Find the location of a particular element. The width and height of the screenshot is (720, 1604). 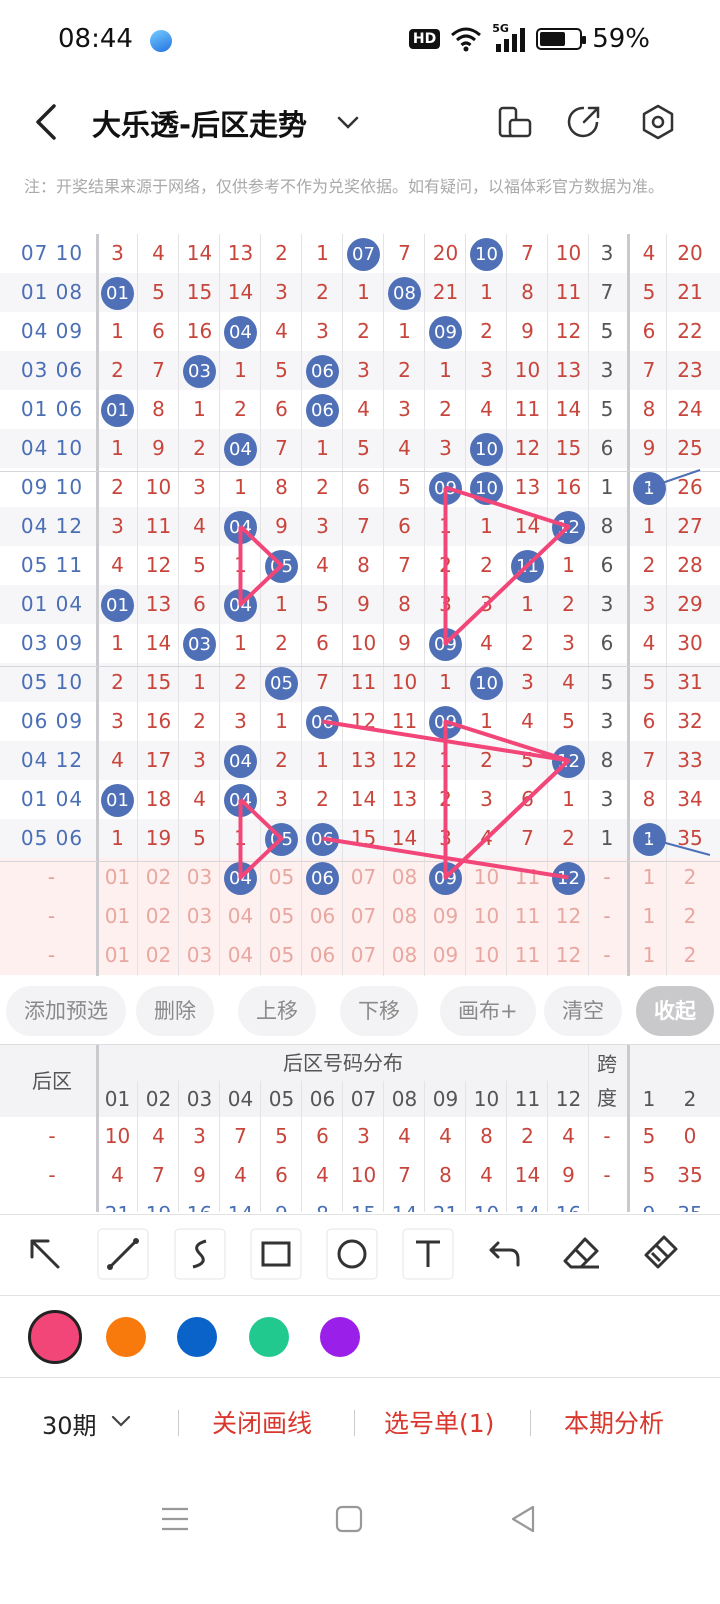

color-orange-swatch is located at coordinates (126, 1337).